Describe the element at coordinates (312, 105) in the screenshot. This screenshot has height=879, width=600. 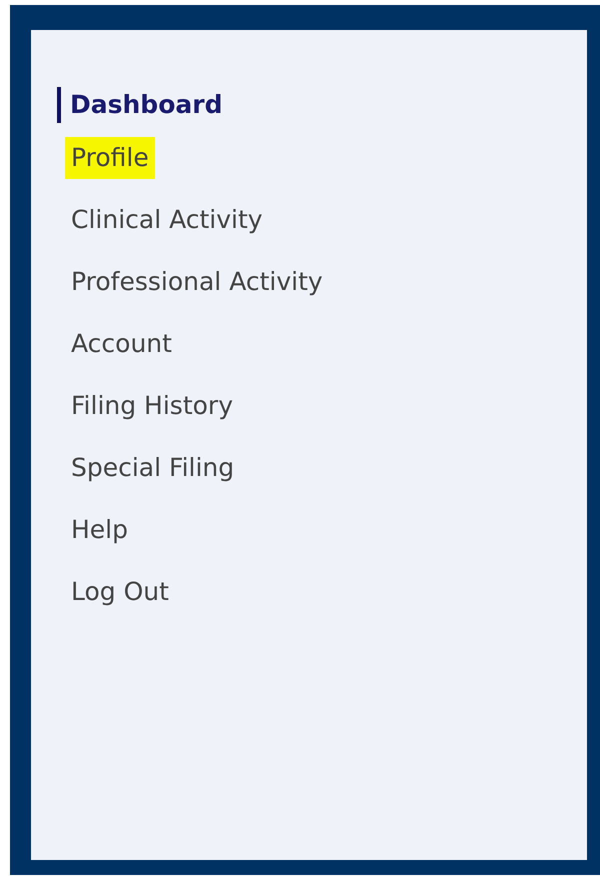
I see `sidebar-heading: Dashboard` at that location.